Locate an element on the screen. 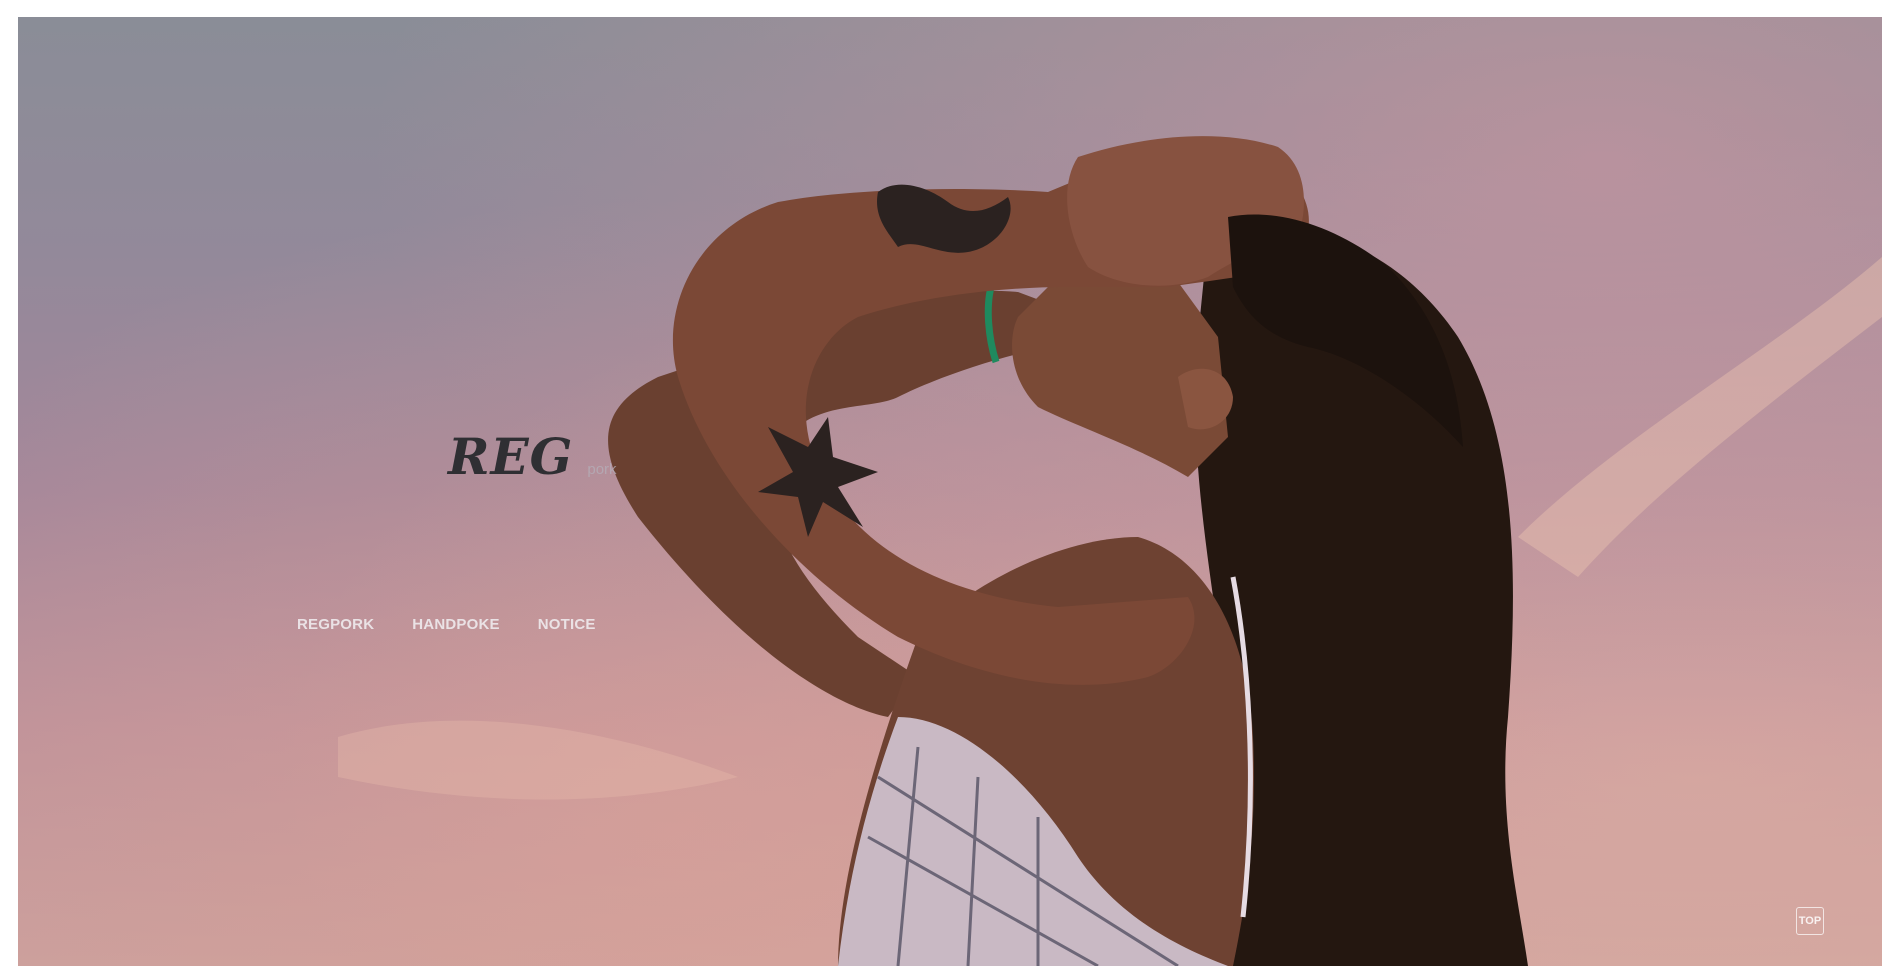  nav-link-handpoke: HANDPOKE is located at coordinates (455, 624).